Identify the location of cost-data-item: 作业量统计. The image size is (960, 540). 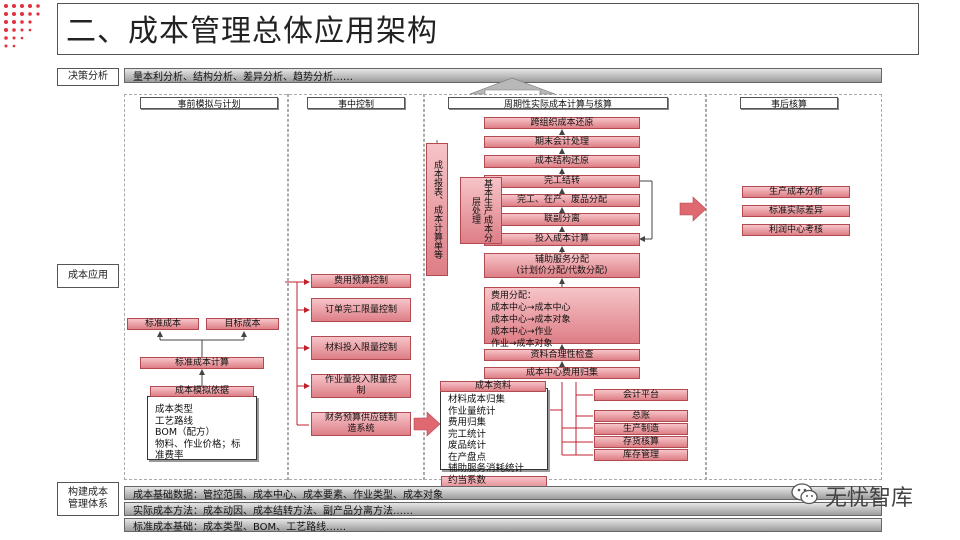
(472, 411).